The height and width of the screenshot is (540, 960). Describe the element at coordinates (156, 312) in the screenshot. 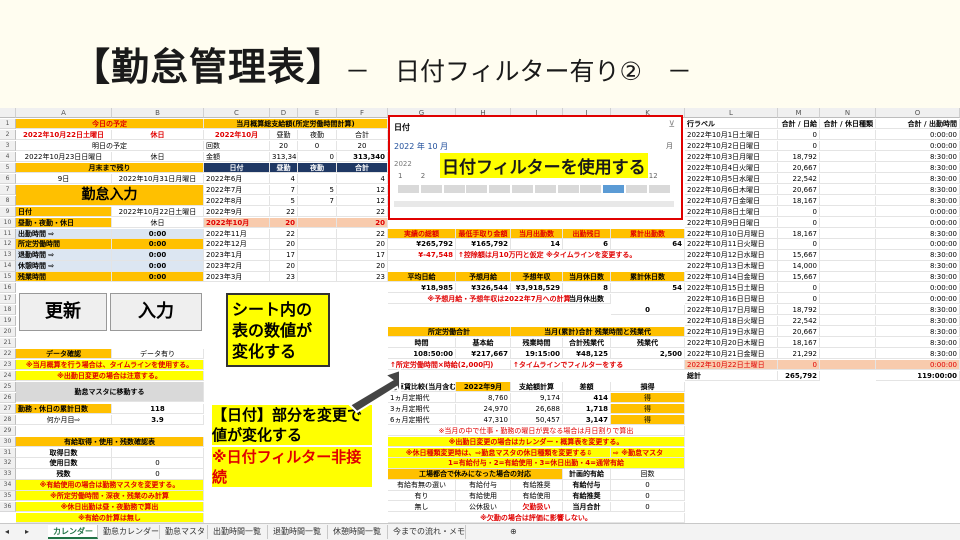

I see `input-button: 入力` at that location.